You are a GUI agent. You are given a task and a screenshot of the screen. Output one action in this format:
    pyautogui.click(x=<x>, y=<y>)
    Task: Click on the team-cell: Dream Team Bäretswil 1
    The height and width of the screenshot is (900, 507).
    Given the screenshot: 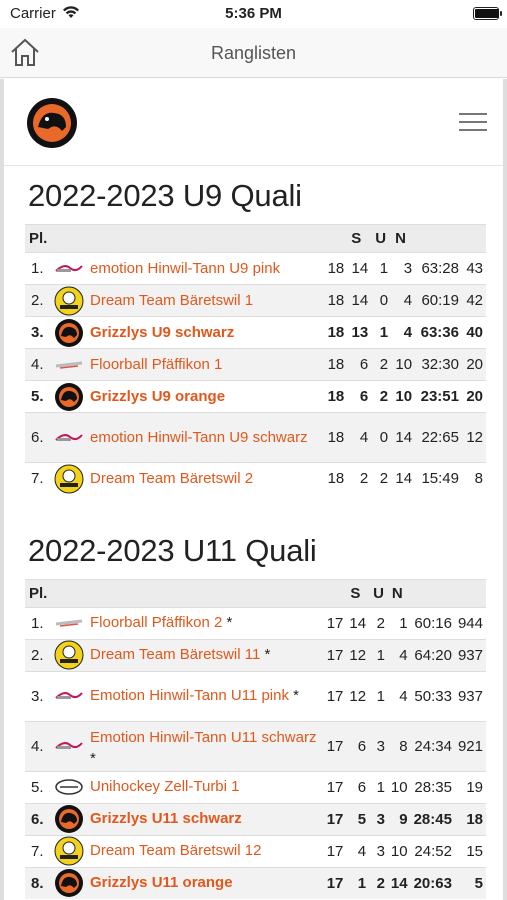 What is the action you would take?
    pyautogui.click(x=205, y=300)
    